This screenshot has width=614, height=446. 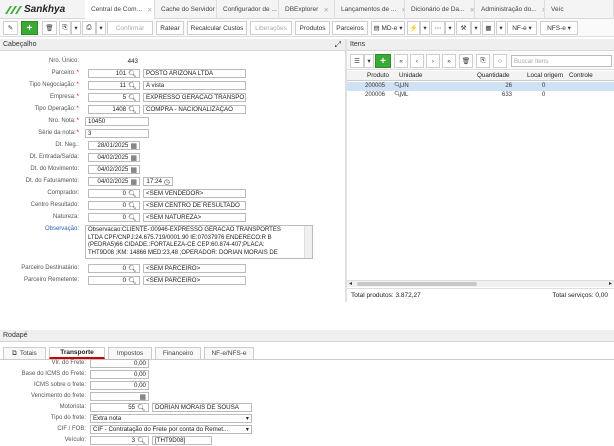 I want to click on tab-totais: ⧉ Totais, so click(x=24, y=353).